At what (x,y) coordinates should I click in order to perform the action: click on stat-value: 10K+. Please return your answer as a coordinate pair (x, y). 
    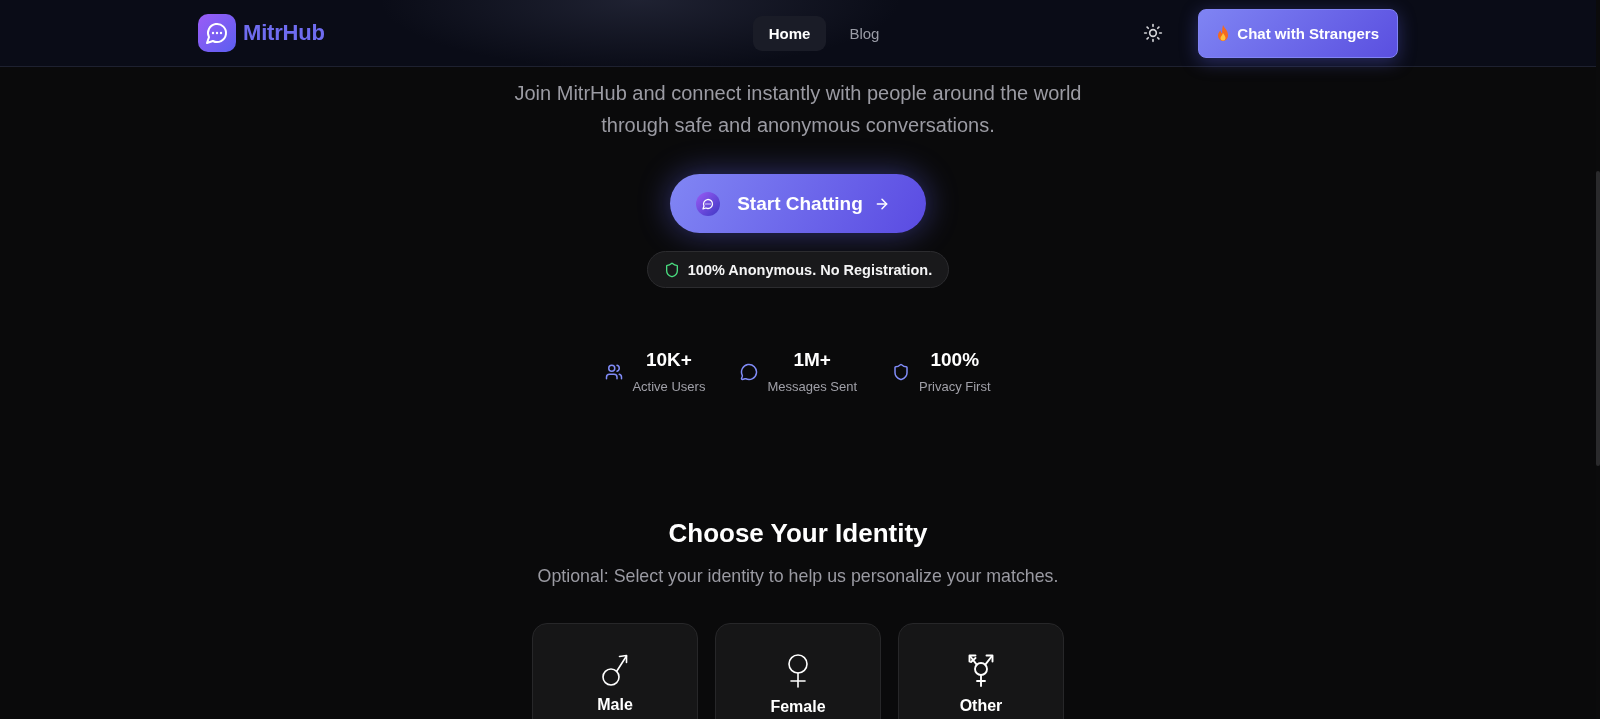
    Looking at the image, I should click on (668, 360).